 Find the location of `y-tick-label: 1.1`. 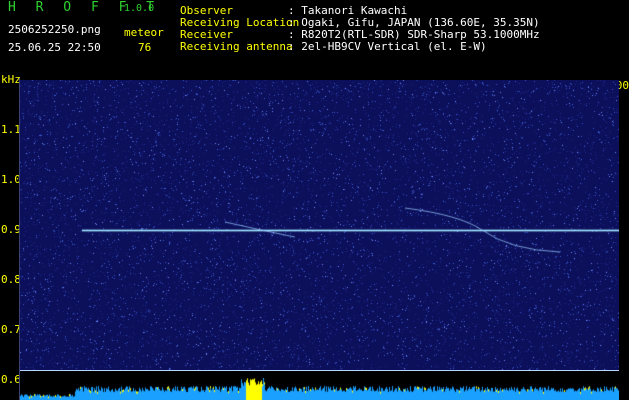

y-tick-label: 1.1 is located at coordinates (11, 129).